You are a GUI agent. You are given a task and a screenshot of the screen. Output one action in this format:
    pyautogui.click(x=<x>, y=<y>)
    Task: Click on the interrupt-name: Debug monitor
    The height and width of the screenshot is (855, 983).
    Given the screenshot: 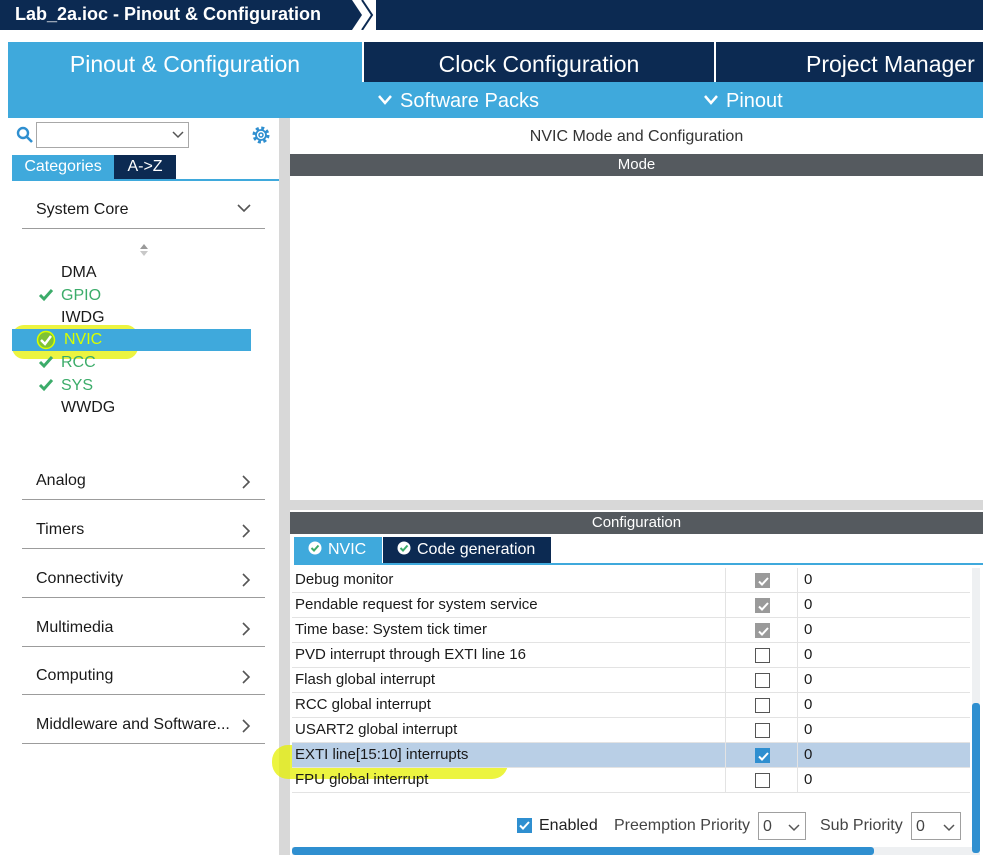 What is the action you would take?
    pyautogui.click(x=344, y=579)
    